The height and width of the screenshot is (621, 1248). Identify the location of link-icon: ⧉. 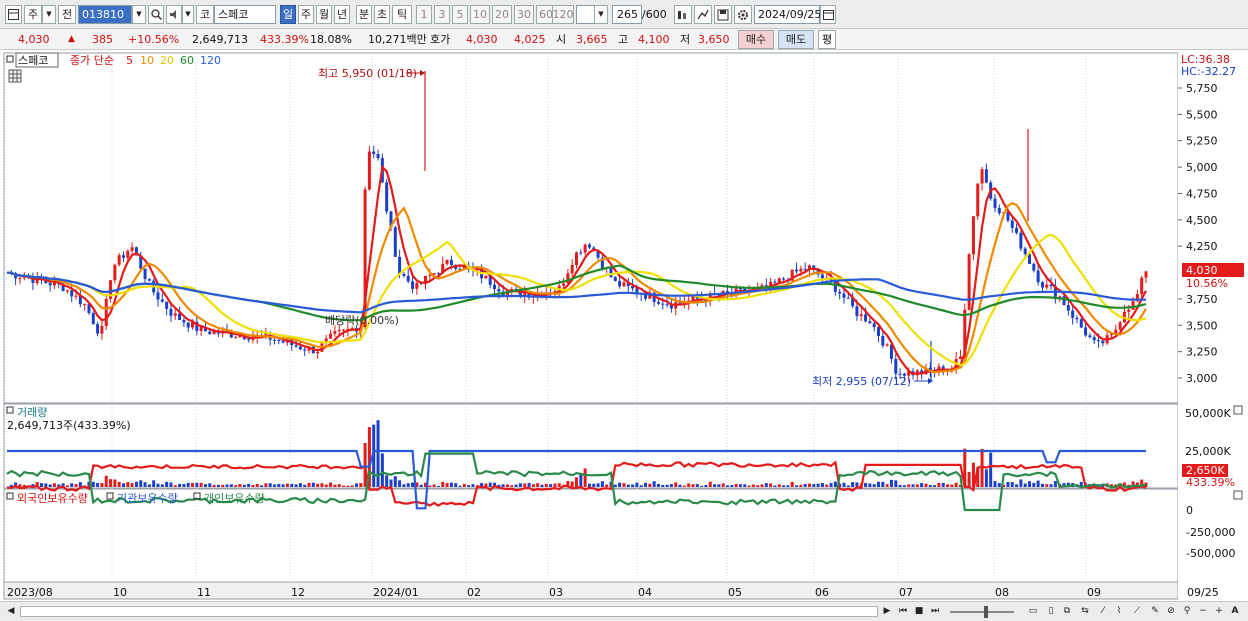
(1067, 611).